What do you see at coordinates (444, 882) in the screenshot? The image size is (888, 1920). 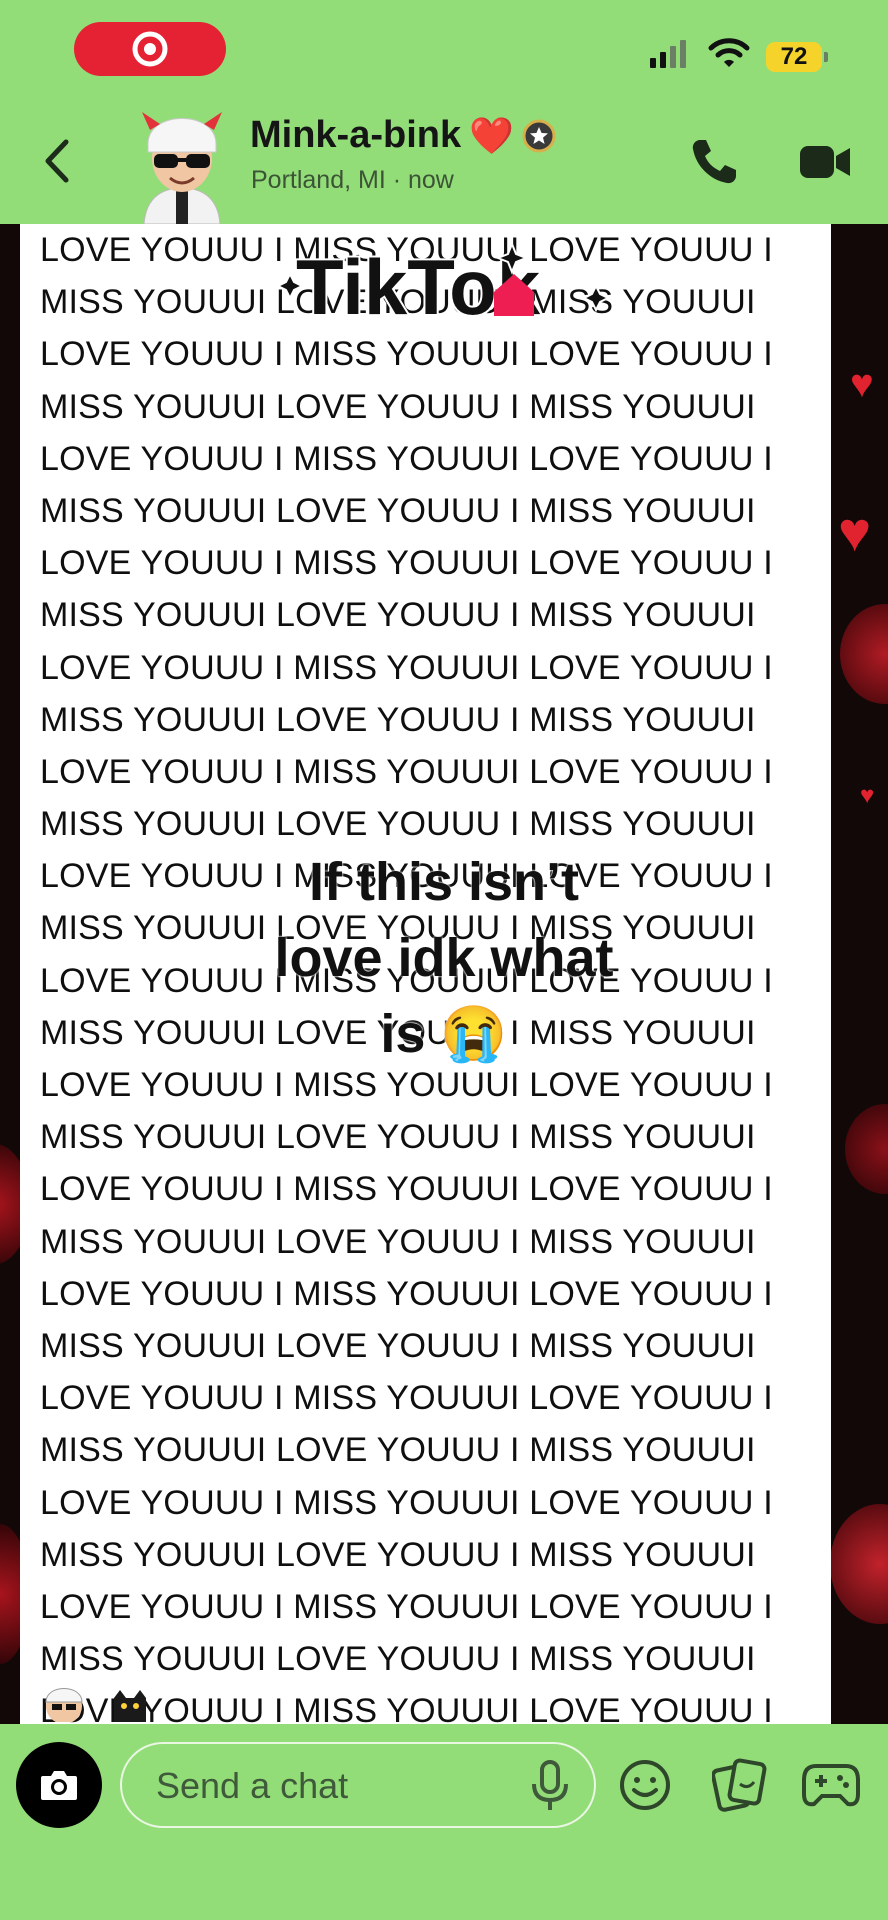 I see `overlay-line-1: If this isn’t` at bounding box center [444, 882].